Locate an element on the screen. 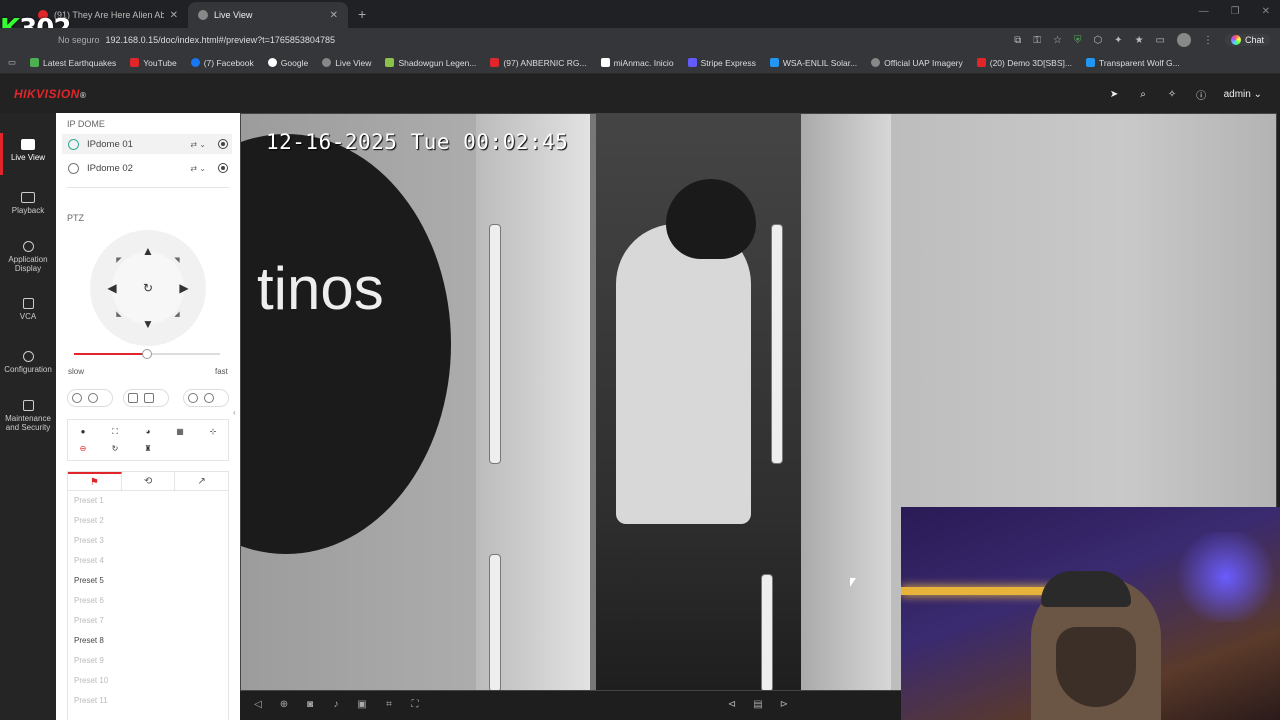  menu-icon: ⋮ is located at coordinates (1208, 40).